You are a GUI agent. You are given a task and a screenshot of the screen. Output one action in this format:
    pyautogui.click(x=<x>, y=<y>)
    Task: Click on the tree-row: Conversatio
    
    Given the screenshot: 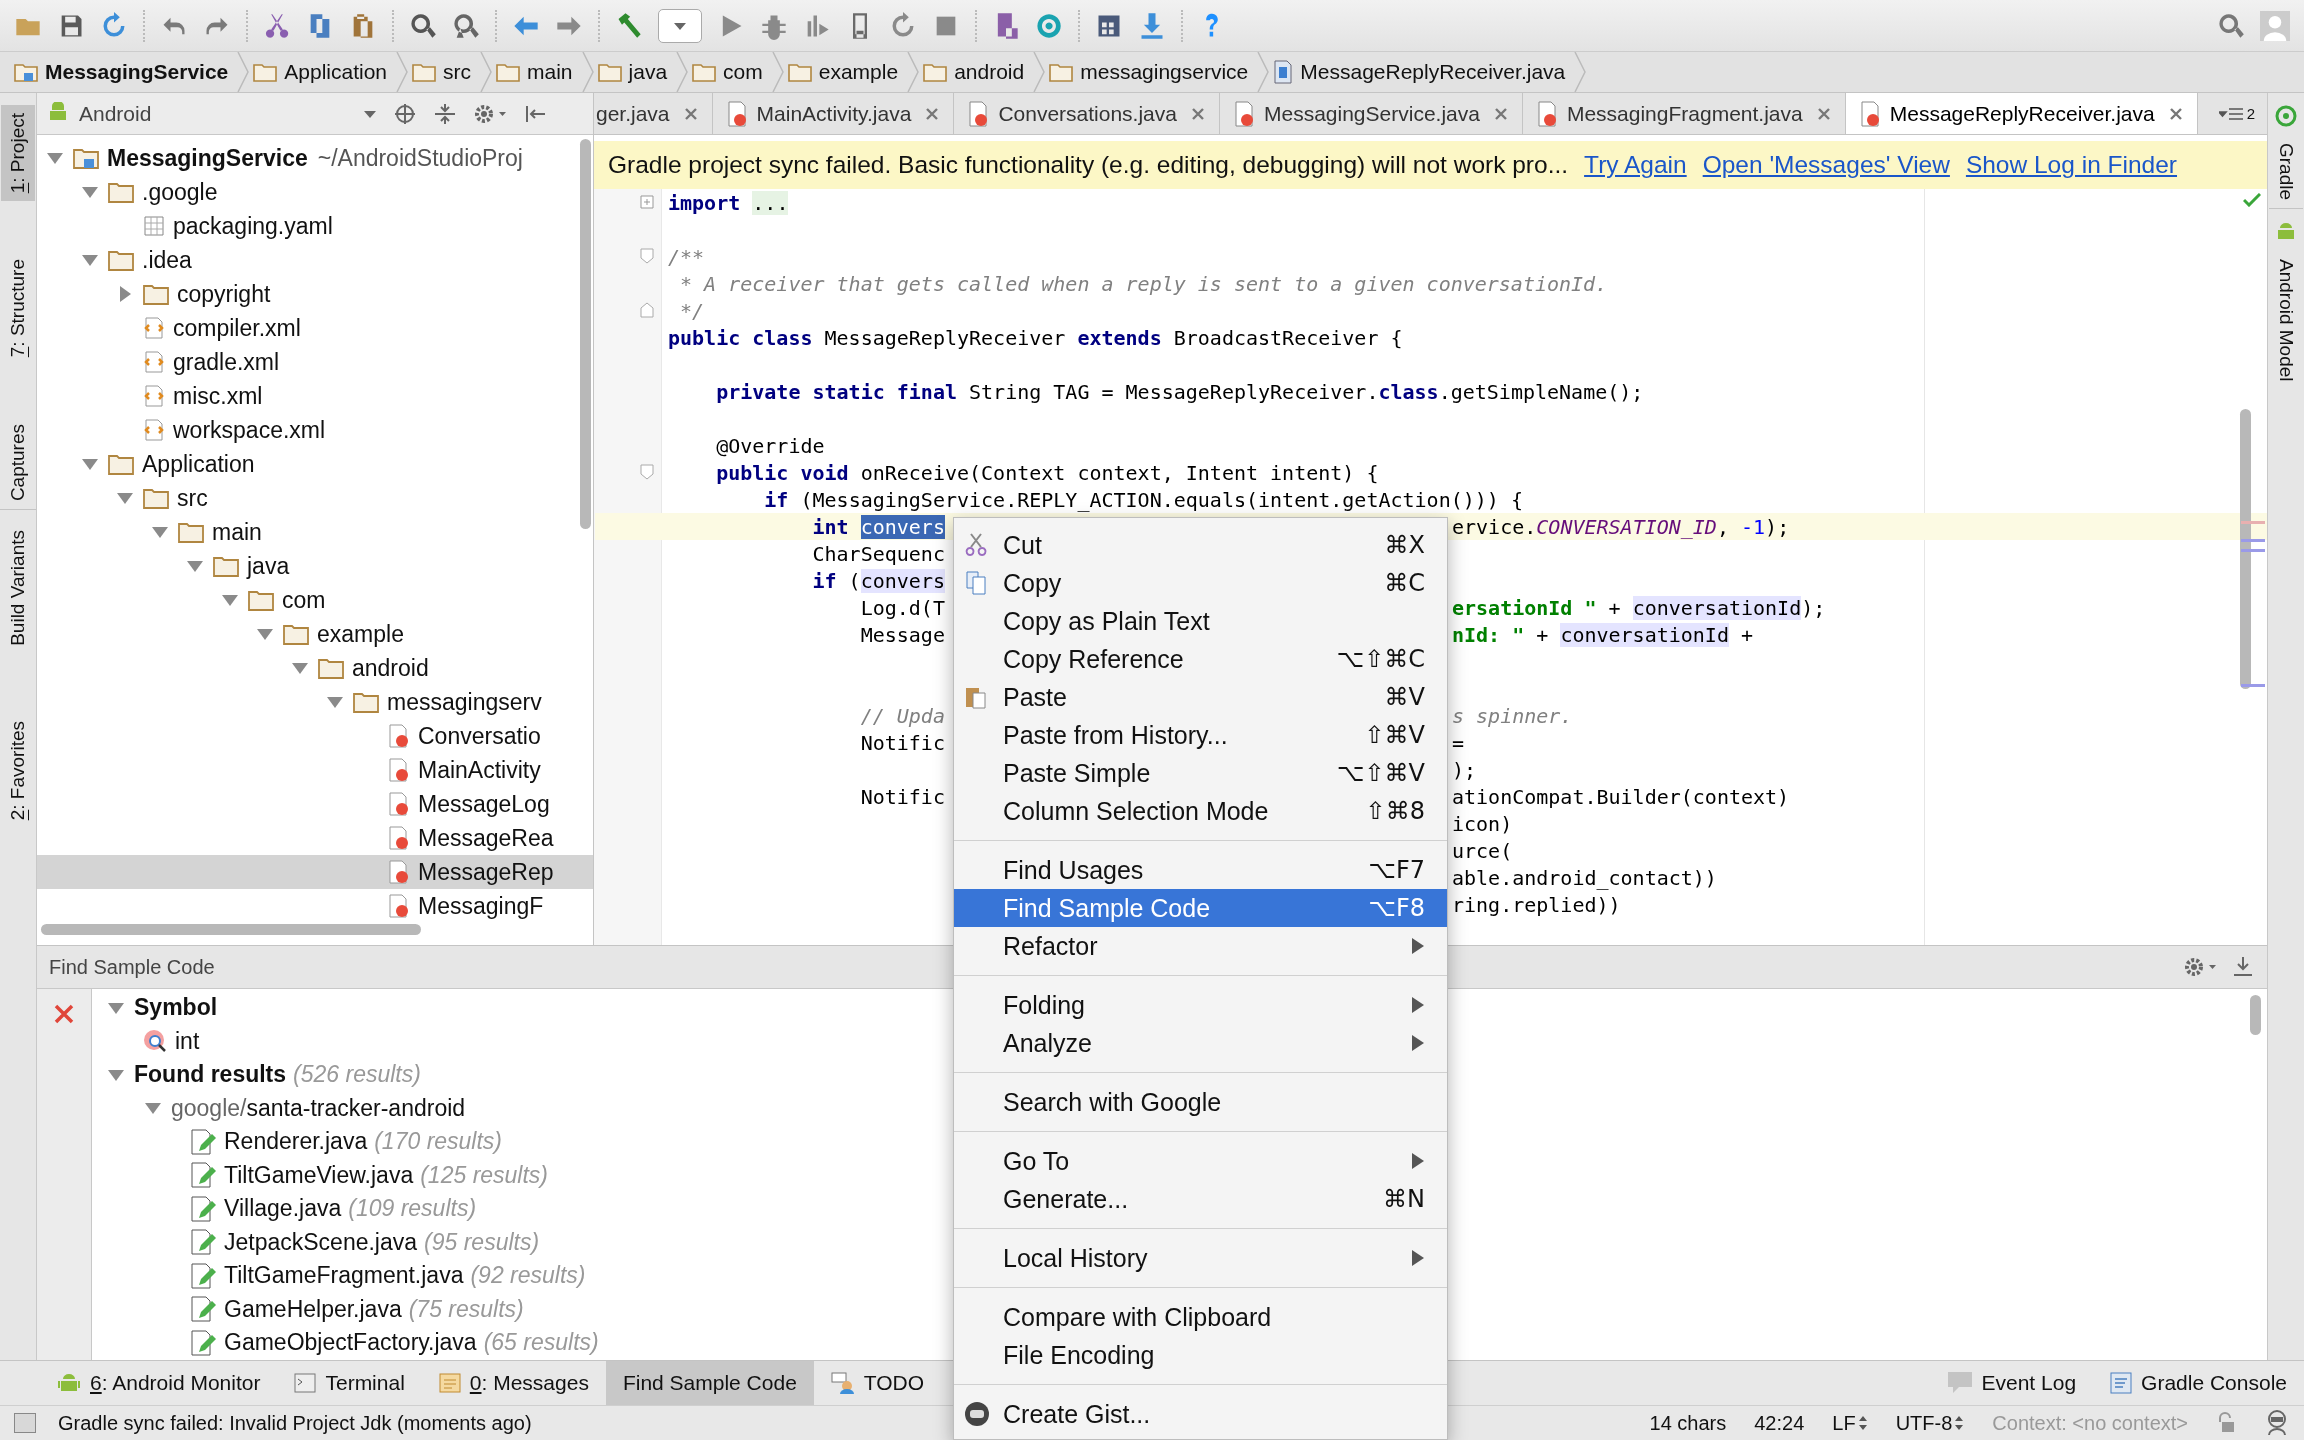 What is the action you would take?
    pyautogui.click(x=315, y=736)
    